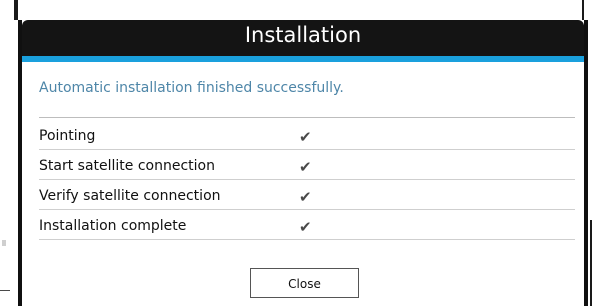 This screenshot has height=306, width=598. Describe the element at coordinates (304, 283) in the screenshot. I see `close-button: Close` at that location.